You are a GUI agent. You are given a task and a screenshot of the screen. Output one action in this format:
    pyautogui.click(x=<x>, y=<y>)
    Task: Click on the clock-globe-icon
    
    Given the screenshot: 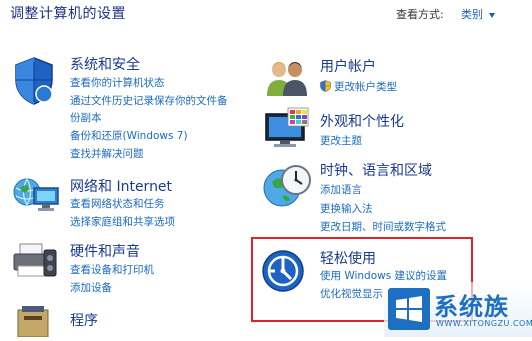 What is the action you would take?
    pyautogui.click(x=287, y=185)
    